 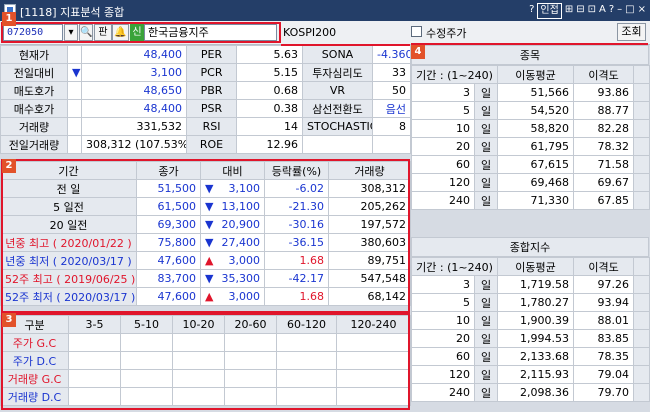 I want to click on ma-row: 240 일 2,098.36 79.70, so click(x=530, y=392).